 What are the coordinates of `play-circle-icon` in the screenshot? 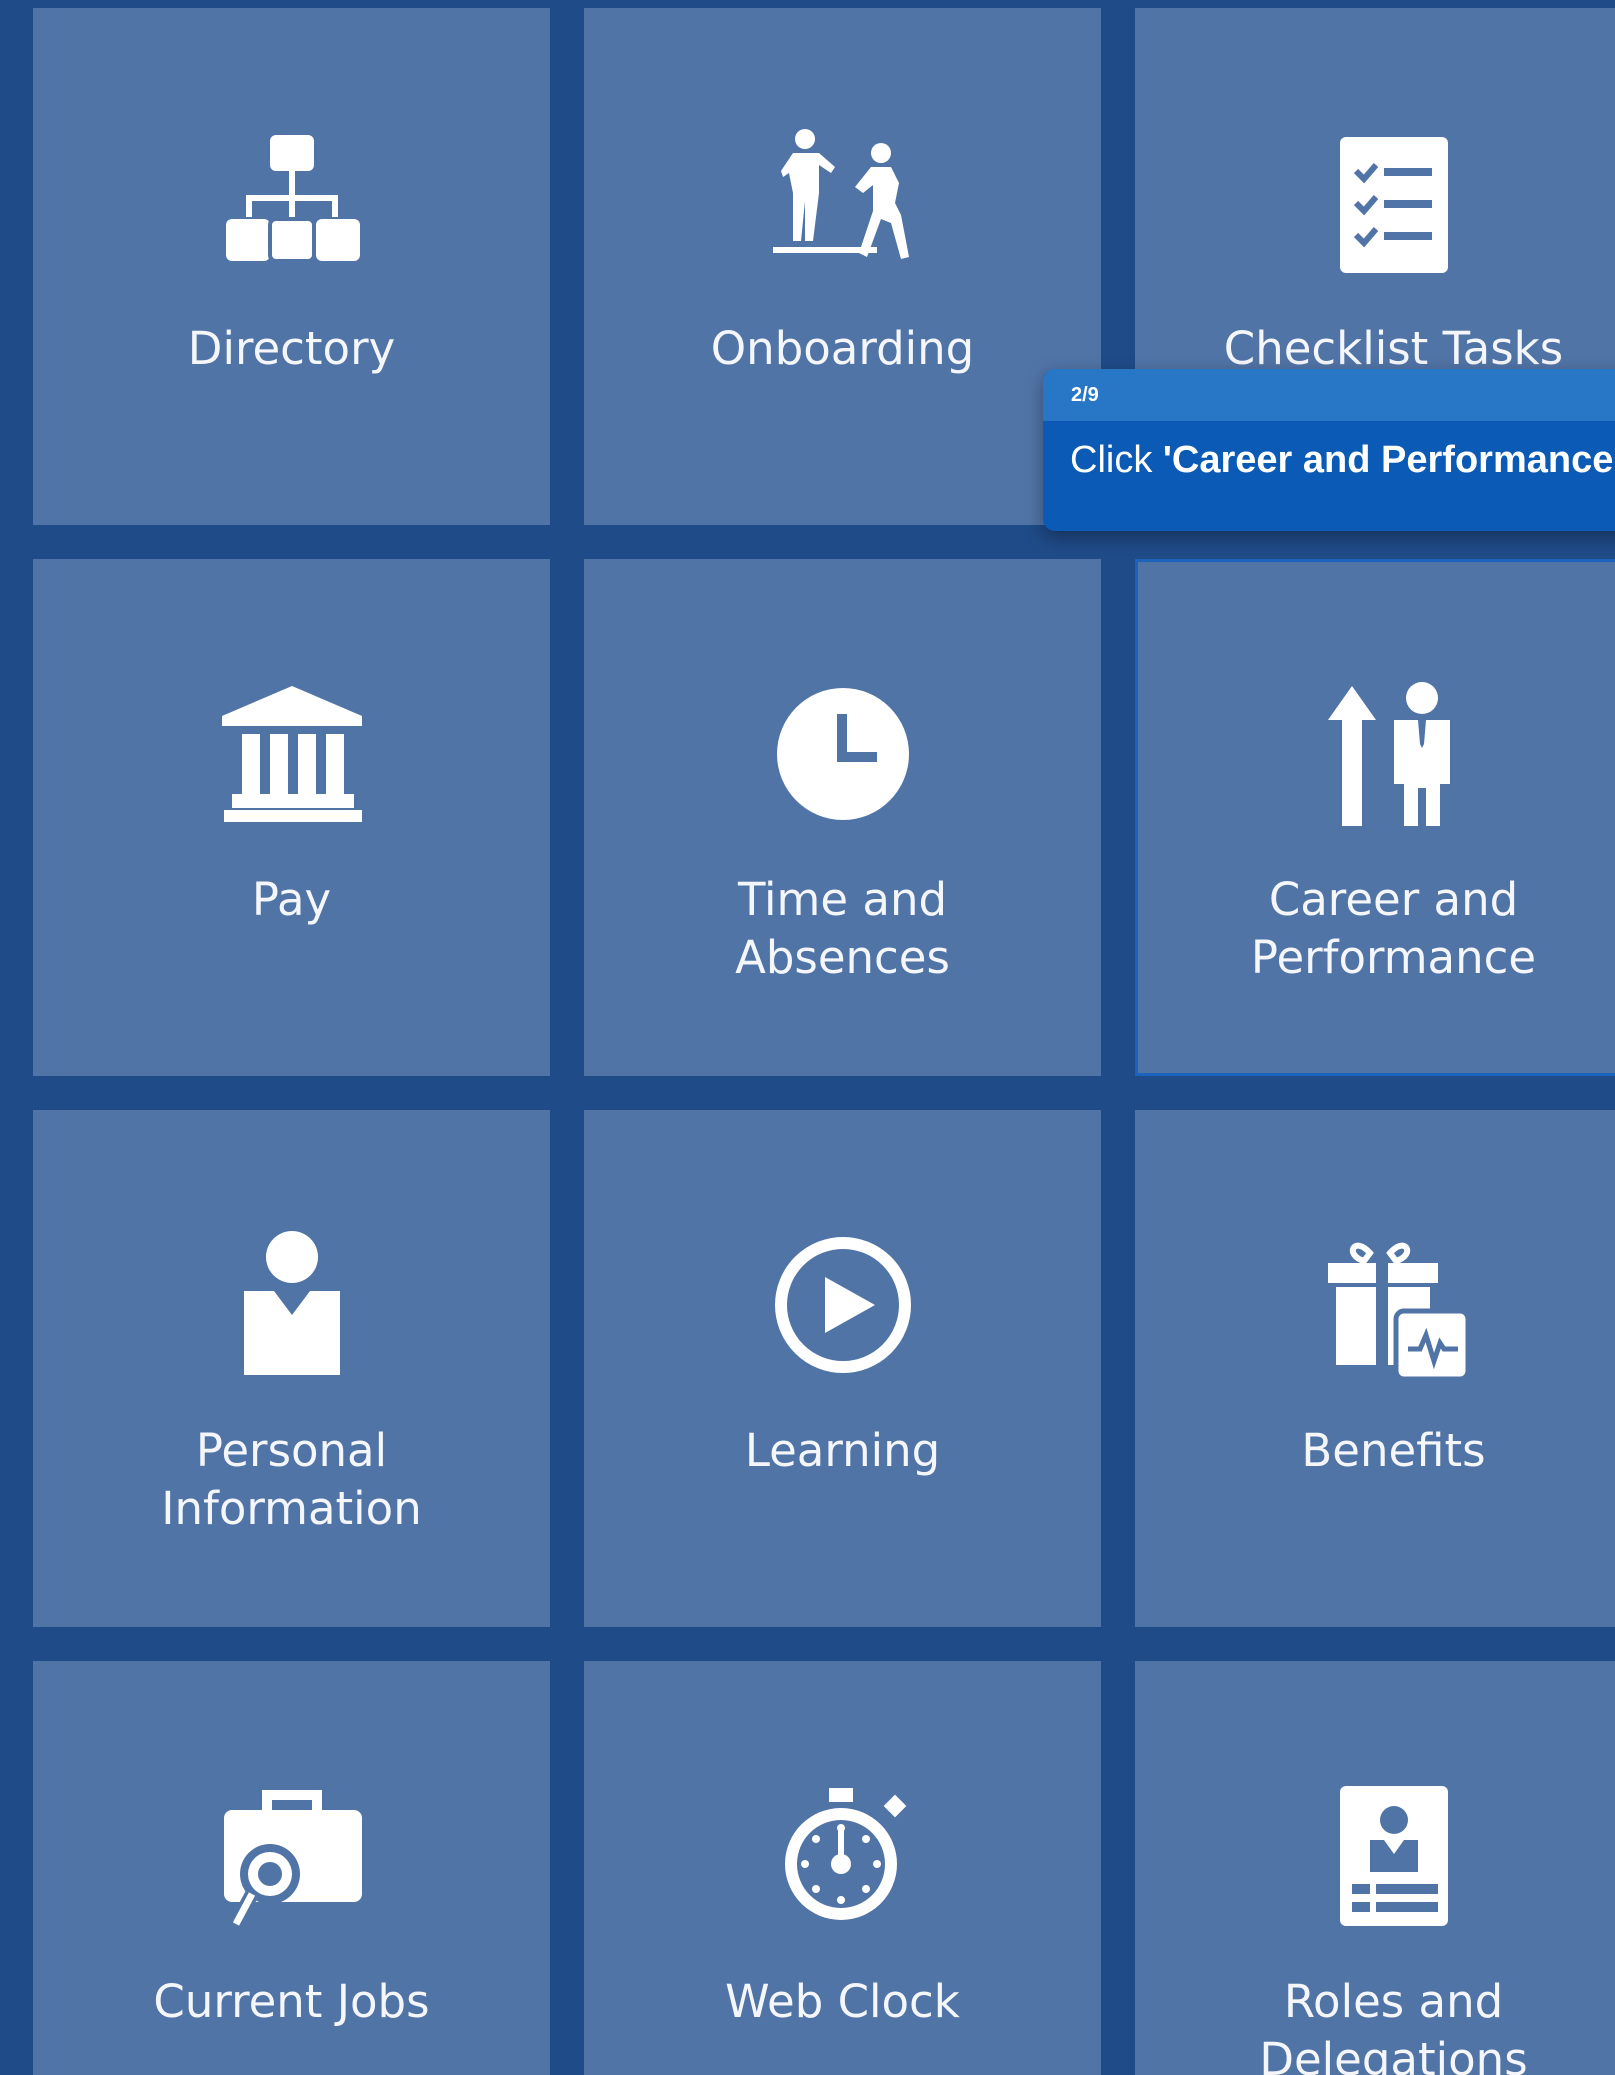 It's located at (843, 1305).